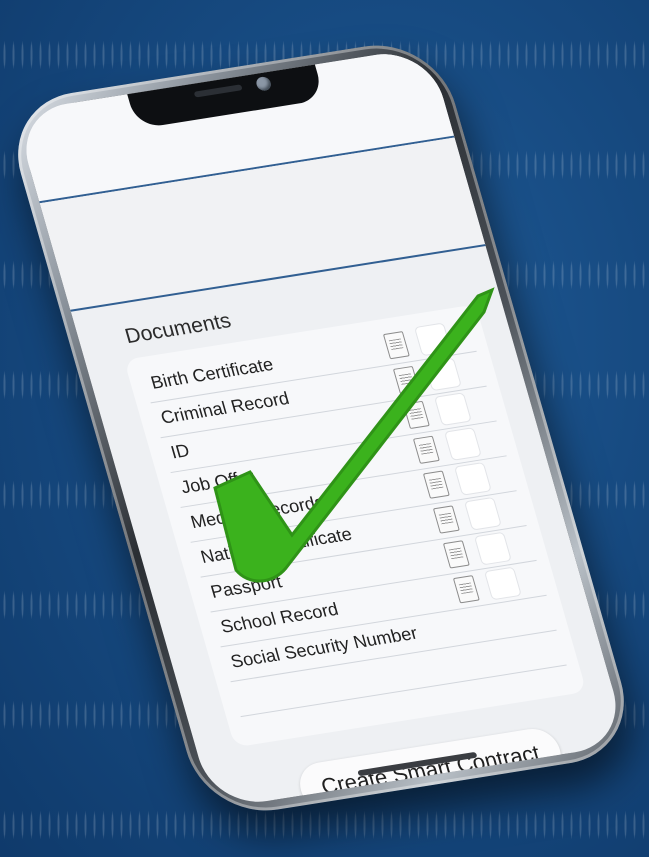 Image resolution: width=649 pixels, height=857 pixels. I want to click on speaker-grille, so click(218, 91).